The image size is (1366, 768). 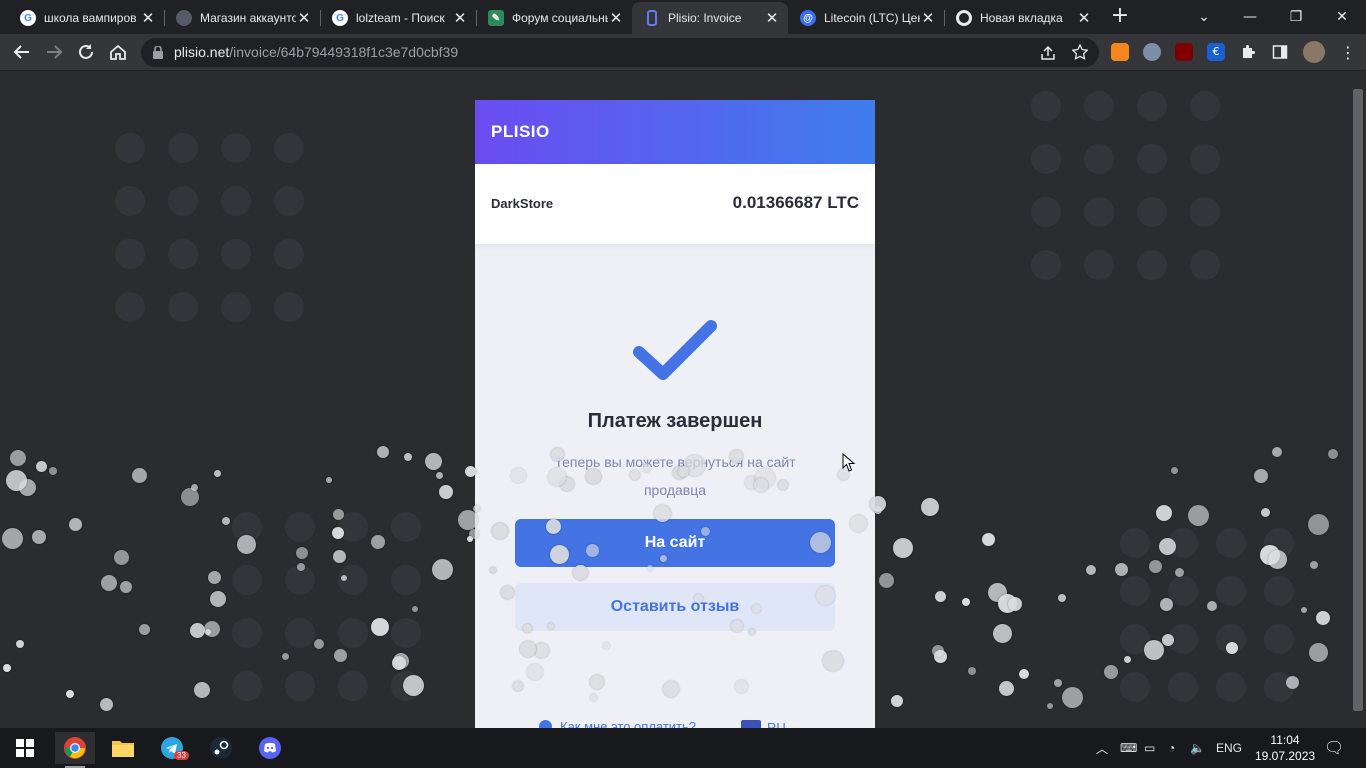 I want to click on litecoin-icon: @, so click(x=808, y=18).